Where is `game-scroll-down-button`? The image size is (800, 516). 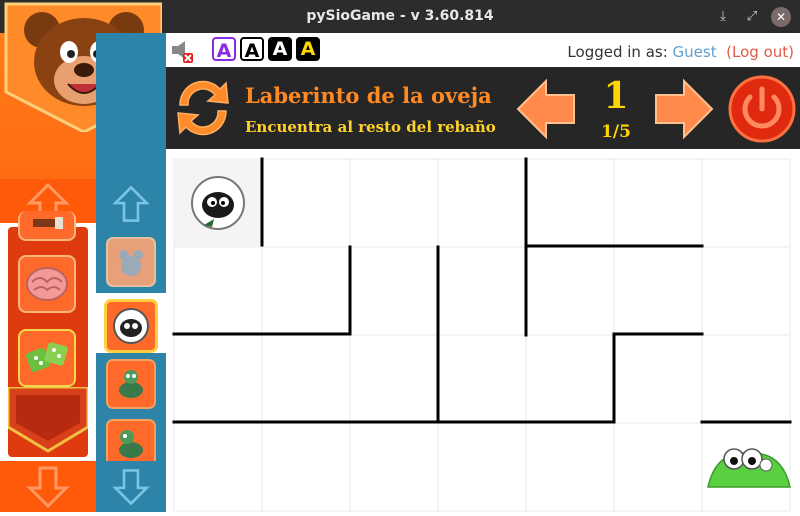 game-scroll-down-button is located at coordinates (131, 486).